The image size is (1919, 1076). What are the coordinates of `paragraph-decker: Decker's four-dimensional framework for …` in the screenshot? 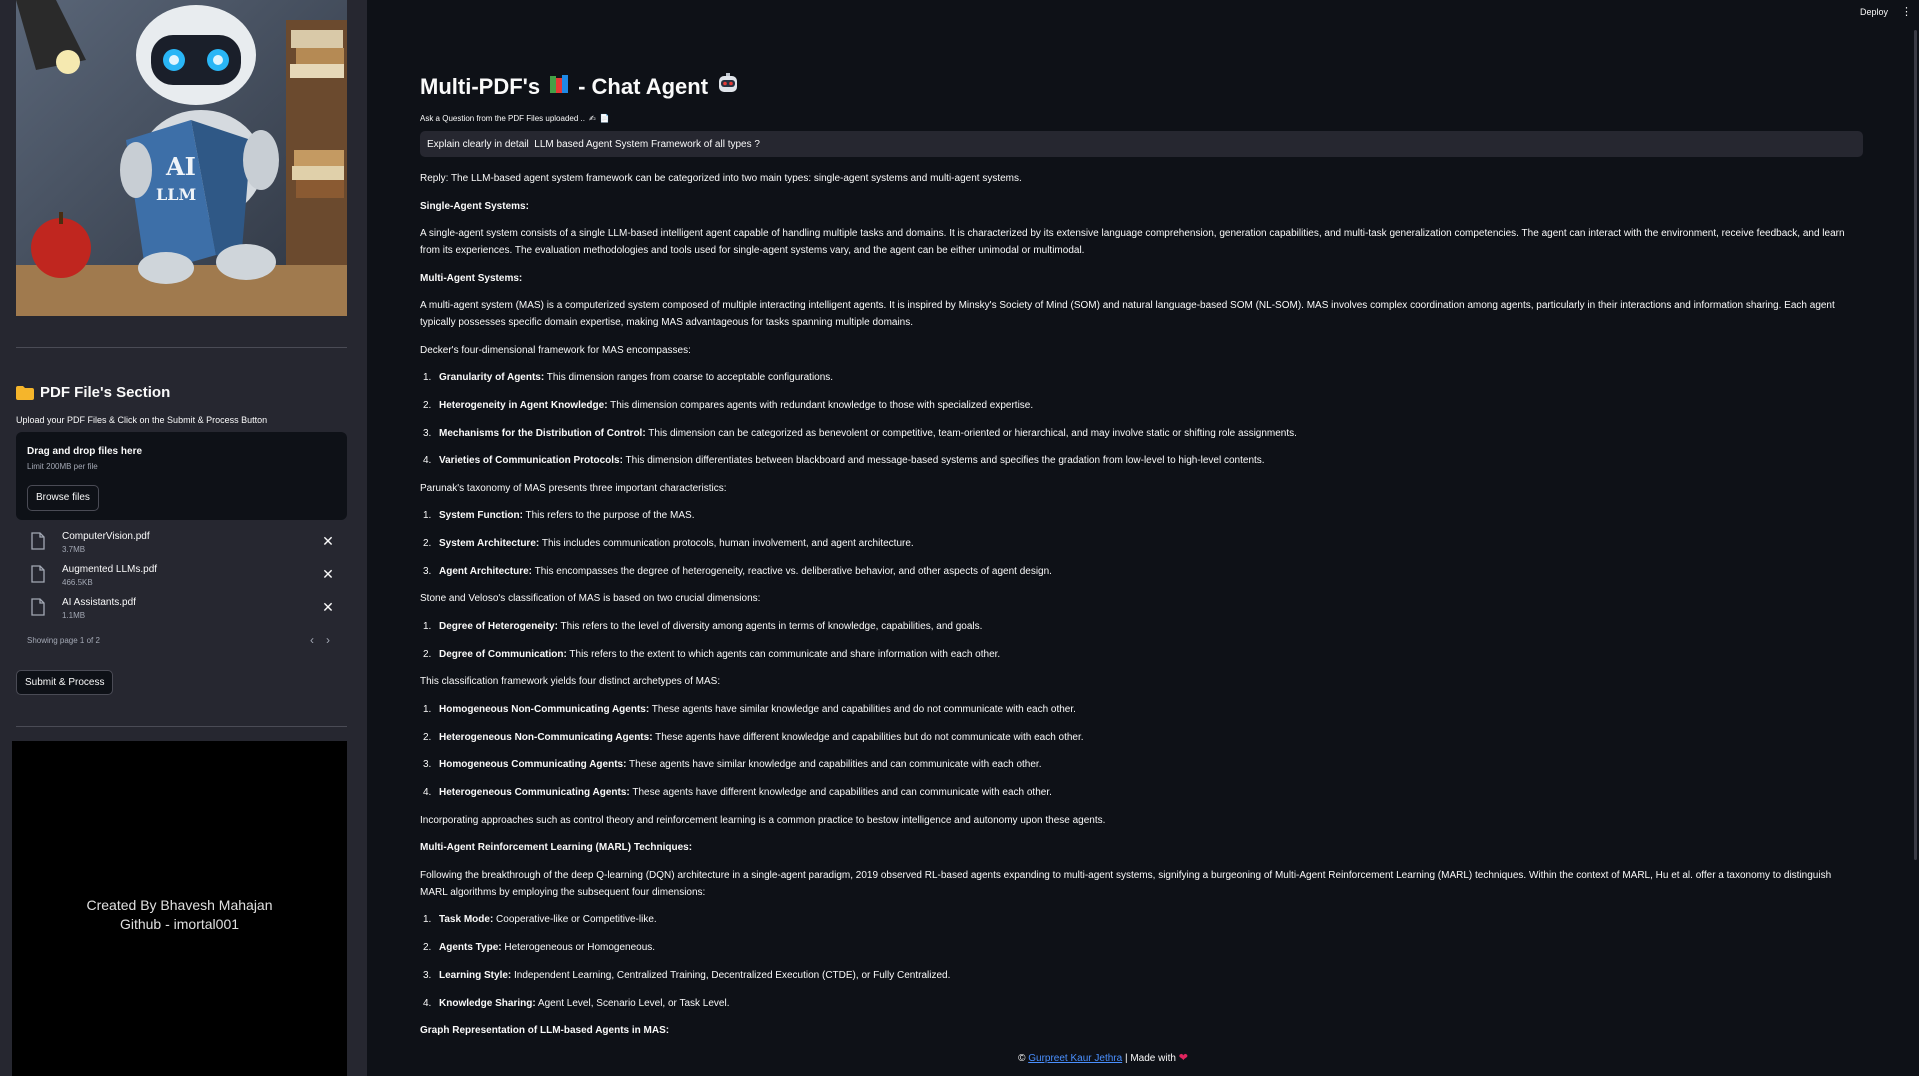 It's located at (555, 350).